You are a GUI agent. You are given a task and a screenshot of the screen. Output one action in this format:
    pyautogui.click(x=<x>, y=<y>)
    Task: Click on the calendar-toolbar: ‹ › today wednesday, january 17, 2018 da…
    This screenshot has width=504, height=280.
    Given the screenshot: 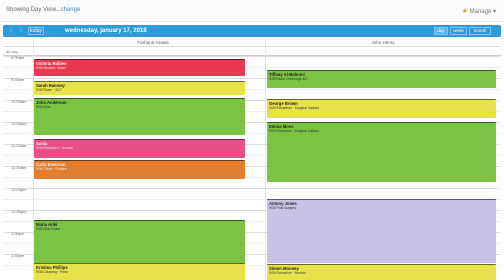 What is the action you would take?
    pyautogui.click(x=252, y=31)
    